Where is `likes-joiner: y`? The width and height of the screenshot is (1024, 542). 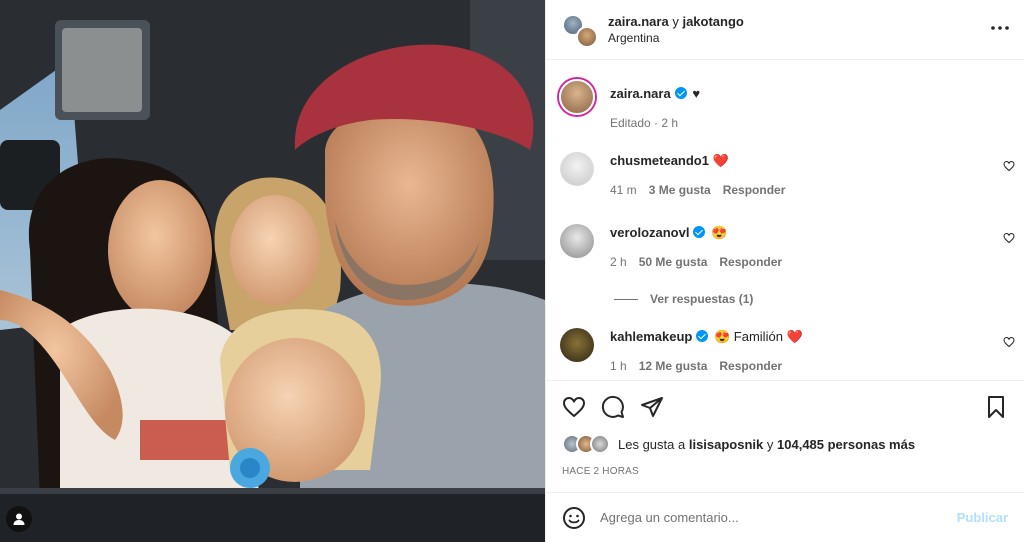 likes-joiner: y is located at coordinates (770, 444).